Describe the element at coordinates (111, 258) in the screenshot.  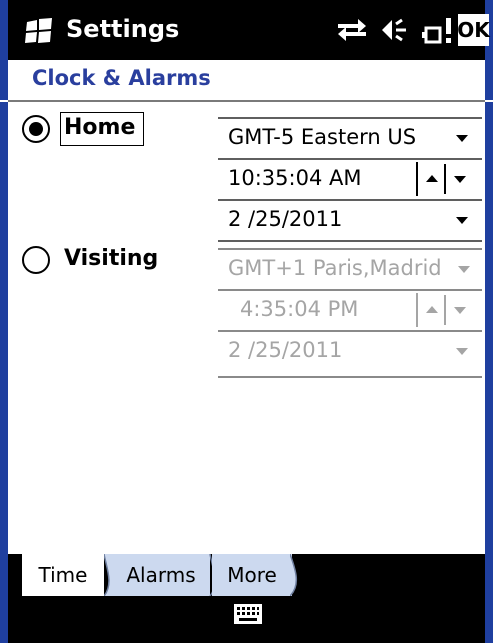
I see `visiting-label: Visiting` at that location.